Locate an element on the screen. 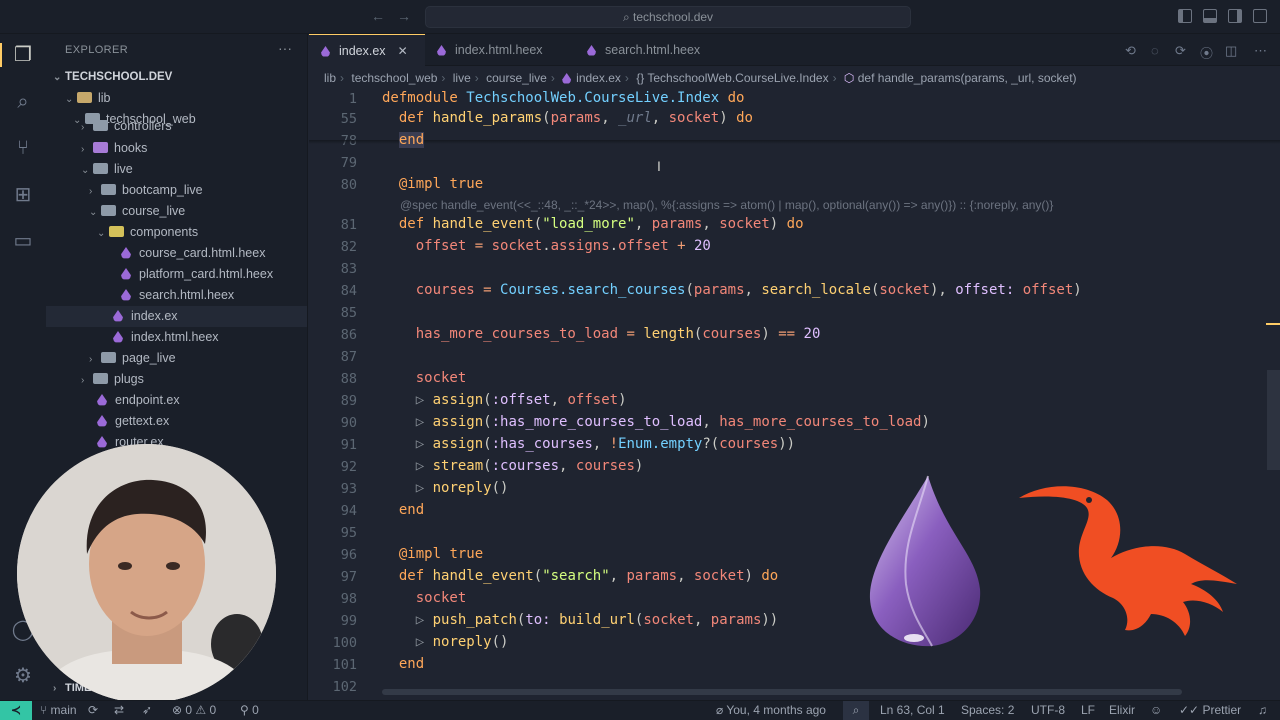 The width and height of the screenshot is (1280, 720). rocket-icon: ➶ is located at coordinates (147, 710).